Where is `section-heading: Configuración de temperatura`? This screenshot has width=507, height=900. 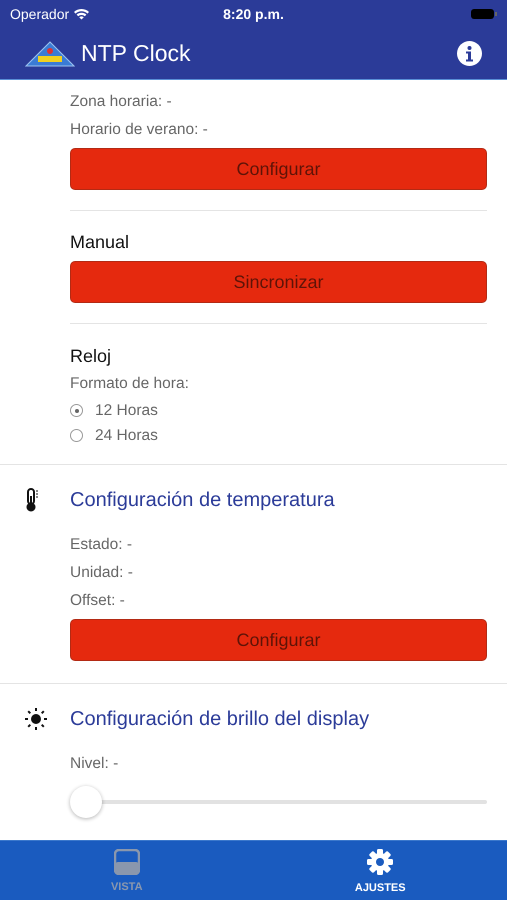
section-heading: Configuración de temperatura is located at coordinates (202, 500).